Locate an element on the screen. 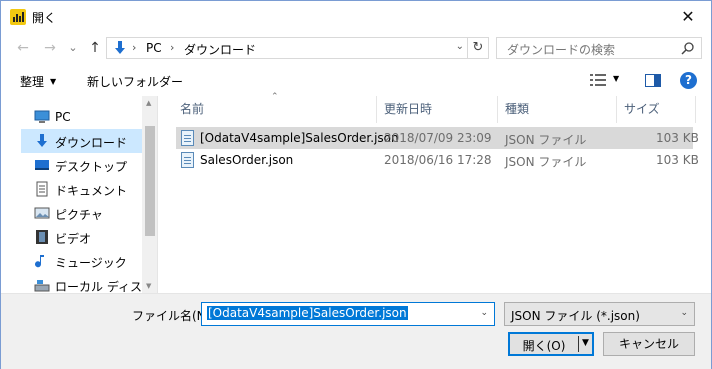  open-button-label: 開く(O) is located at coordinates (544, 346).